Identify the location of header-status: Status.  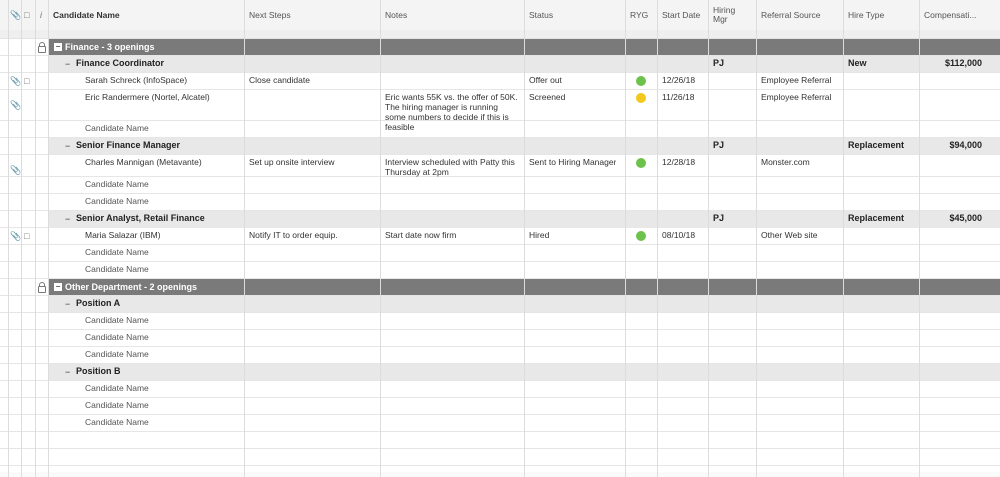
(541, 15).